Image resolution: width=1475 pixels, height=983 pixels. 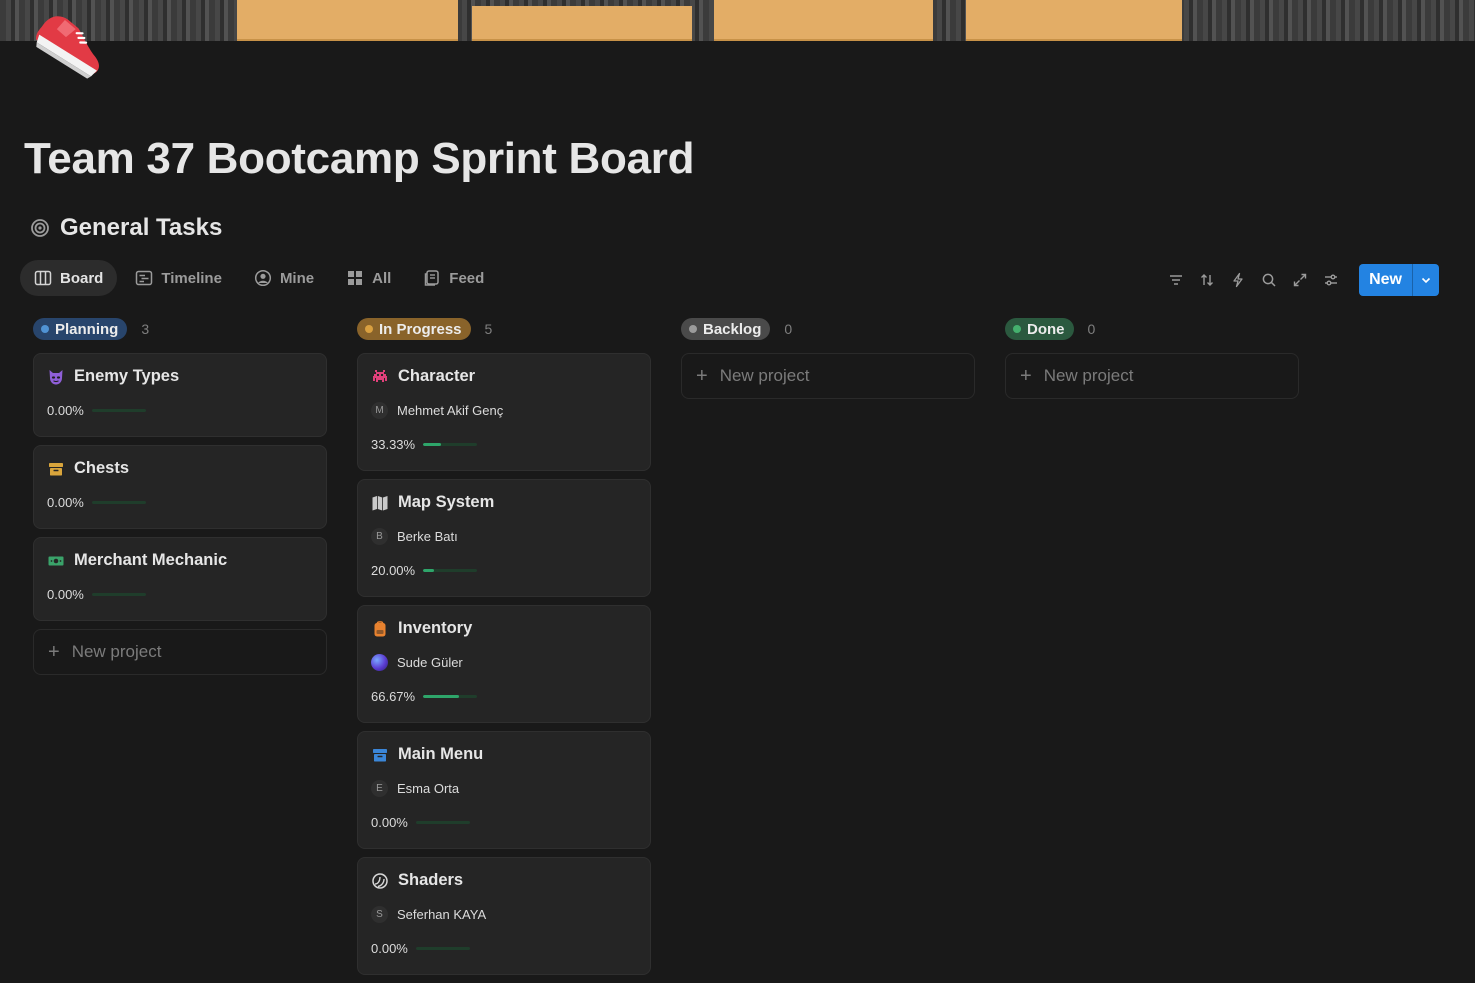 I want to click on tab-mine: Mine, so click(x=284, y=278).